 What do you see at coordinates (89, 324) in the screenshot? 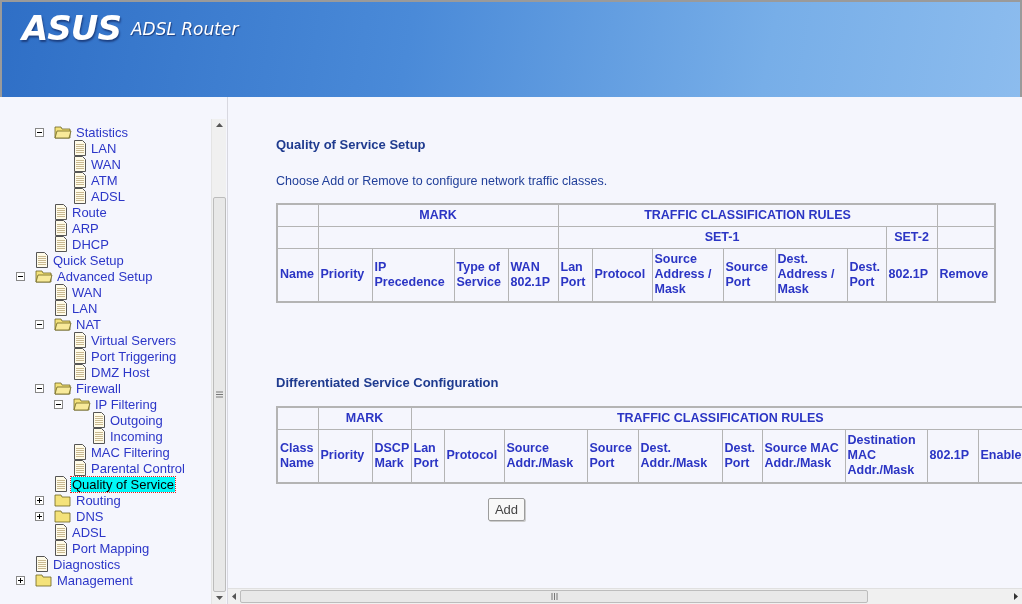
I see `tree-item: NAT` at bounding box center [89, 324].